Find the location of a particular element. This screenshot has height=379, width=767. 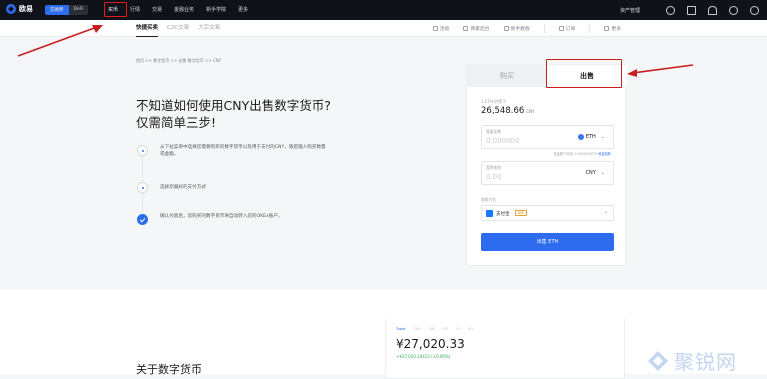

asset-management-menu: 资产管理 is located at coordinates (630, 10).